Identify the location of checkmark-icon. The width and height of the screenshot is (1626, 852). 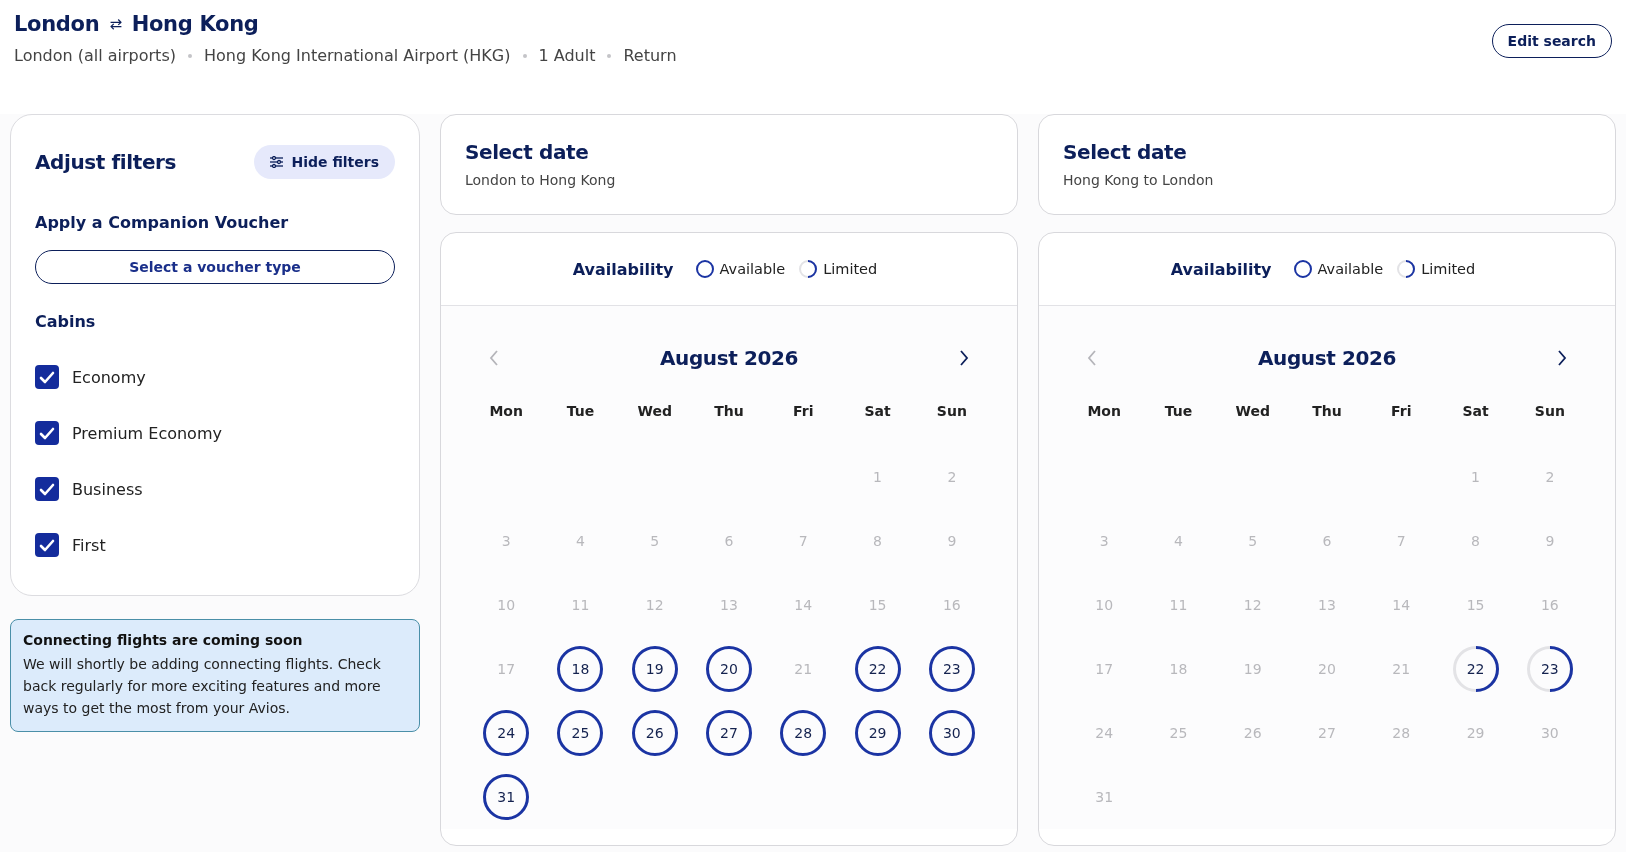
(47, 433).